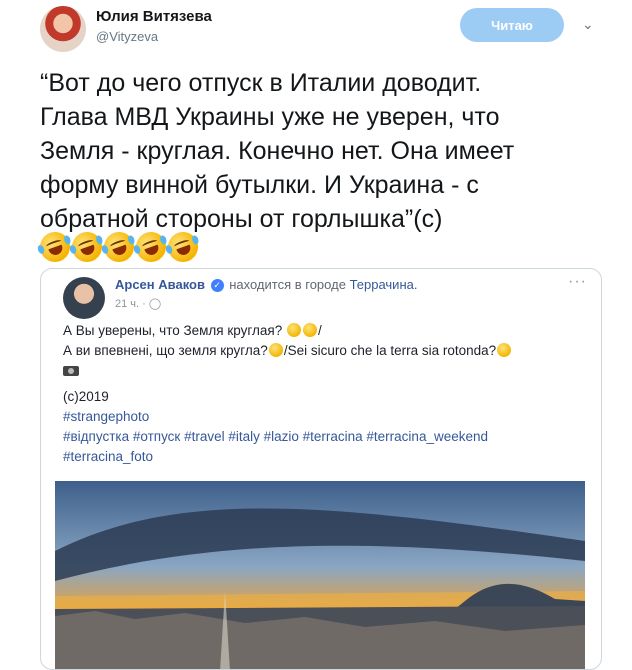  Describe the element at coordinates (293, 330) in the screenshot. I see `rolling-eyes-emoji-icon` at that location.